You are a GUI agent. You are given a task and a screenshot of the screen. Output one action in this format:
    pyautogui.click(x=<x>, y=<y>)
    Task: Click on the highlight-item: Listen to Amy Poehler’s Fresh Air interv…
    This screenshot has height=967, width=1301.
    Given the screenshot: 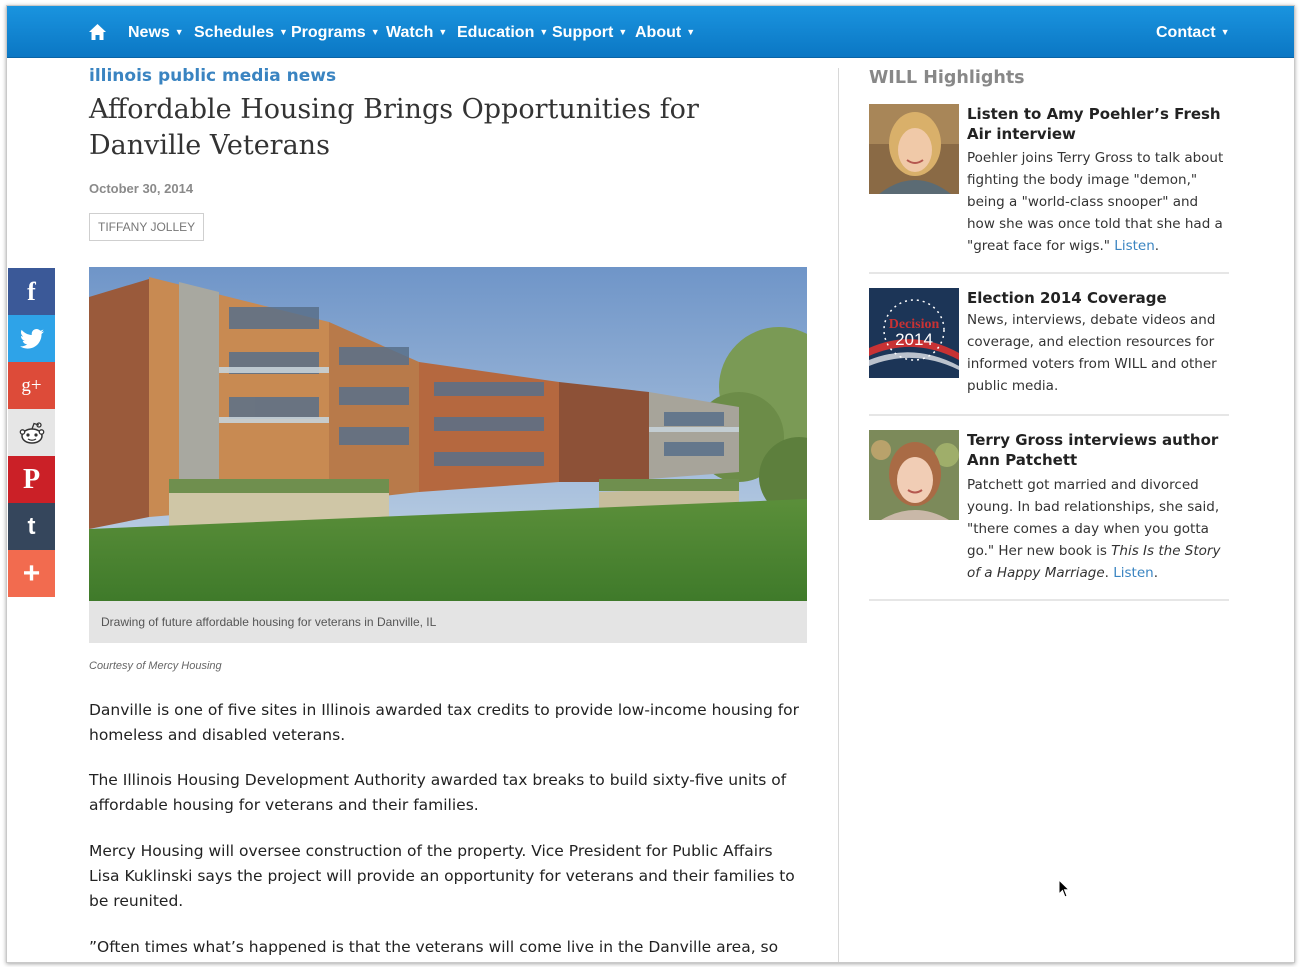 What is the action you would take?
    pyautogui.click(x=1049, y=184)
    